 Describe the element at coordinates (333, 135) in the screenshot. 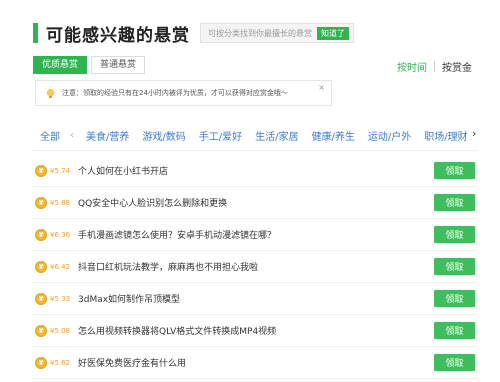

I see `category-health: 健康/养生` at that location.